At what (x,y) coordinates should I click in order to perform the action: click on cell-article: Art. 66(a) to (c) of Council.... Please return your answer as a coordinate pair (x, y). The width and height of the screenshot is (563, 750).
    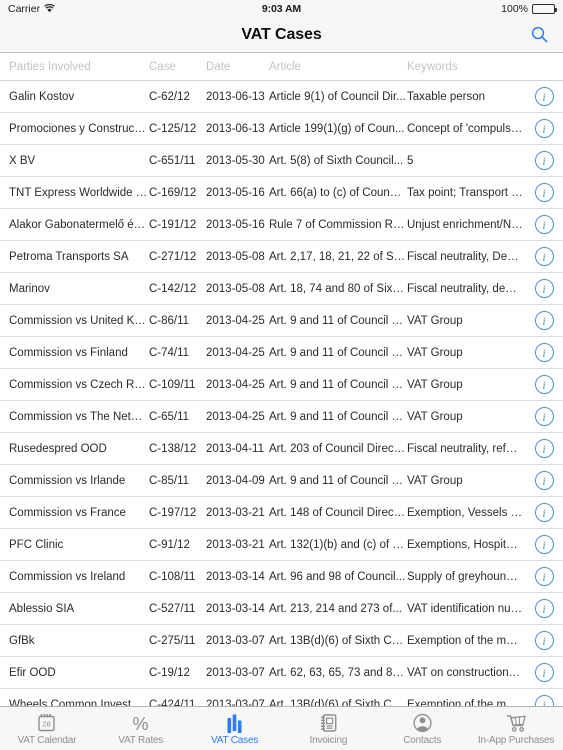
    Looking at the image, I should click on (338, 192).